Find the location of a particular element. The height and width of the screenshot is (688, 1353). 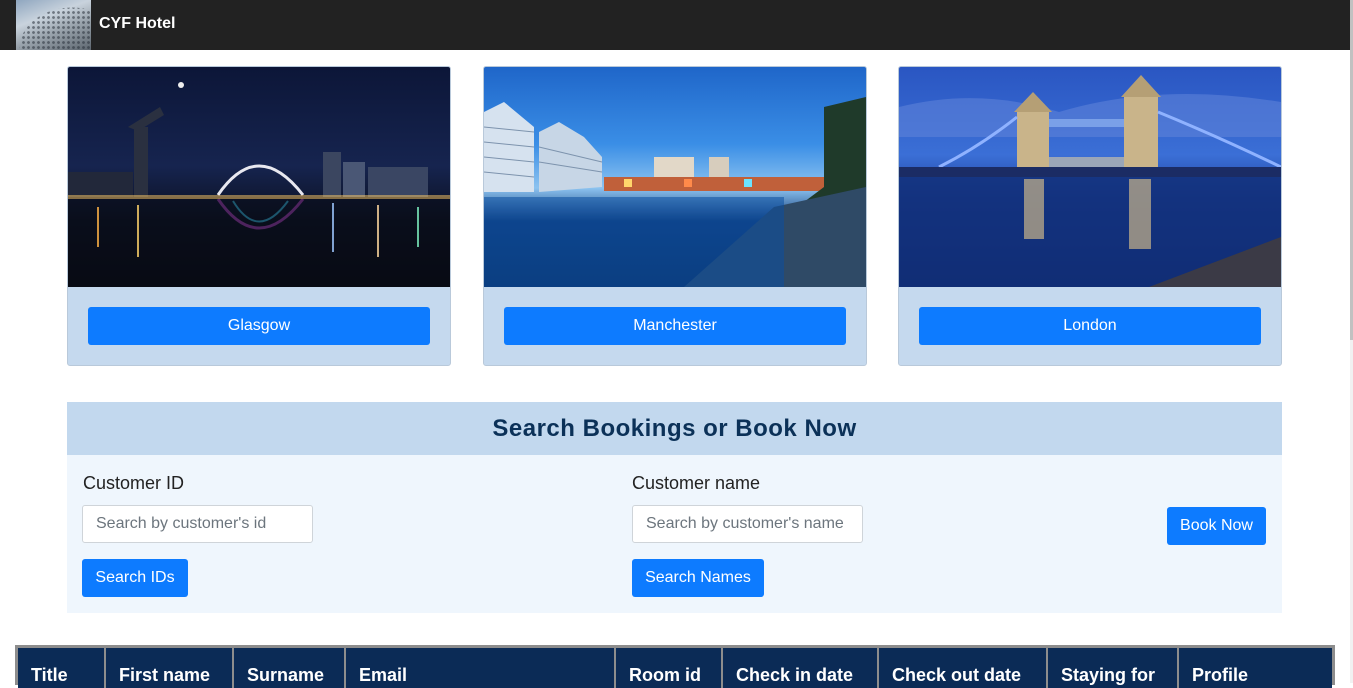

column-header-surname: Surname is located at coordinates (290, 668).